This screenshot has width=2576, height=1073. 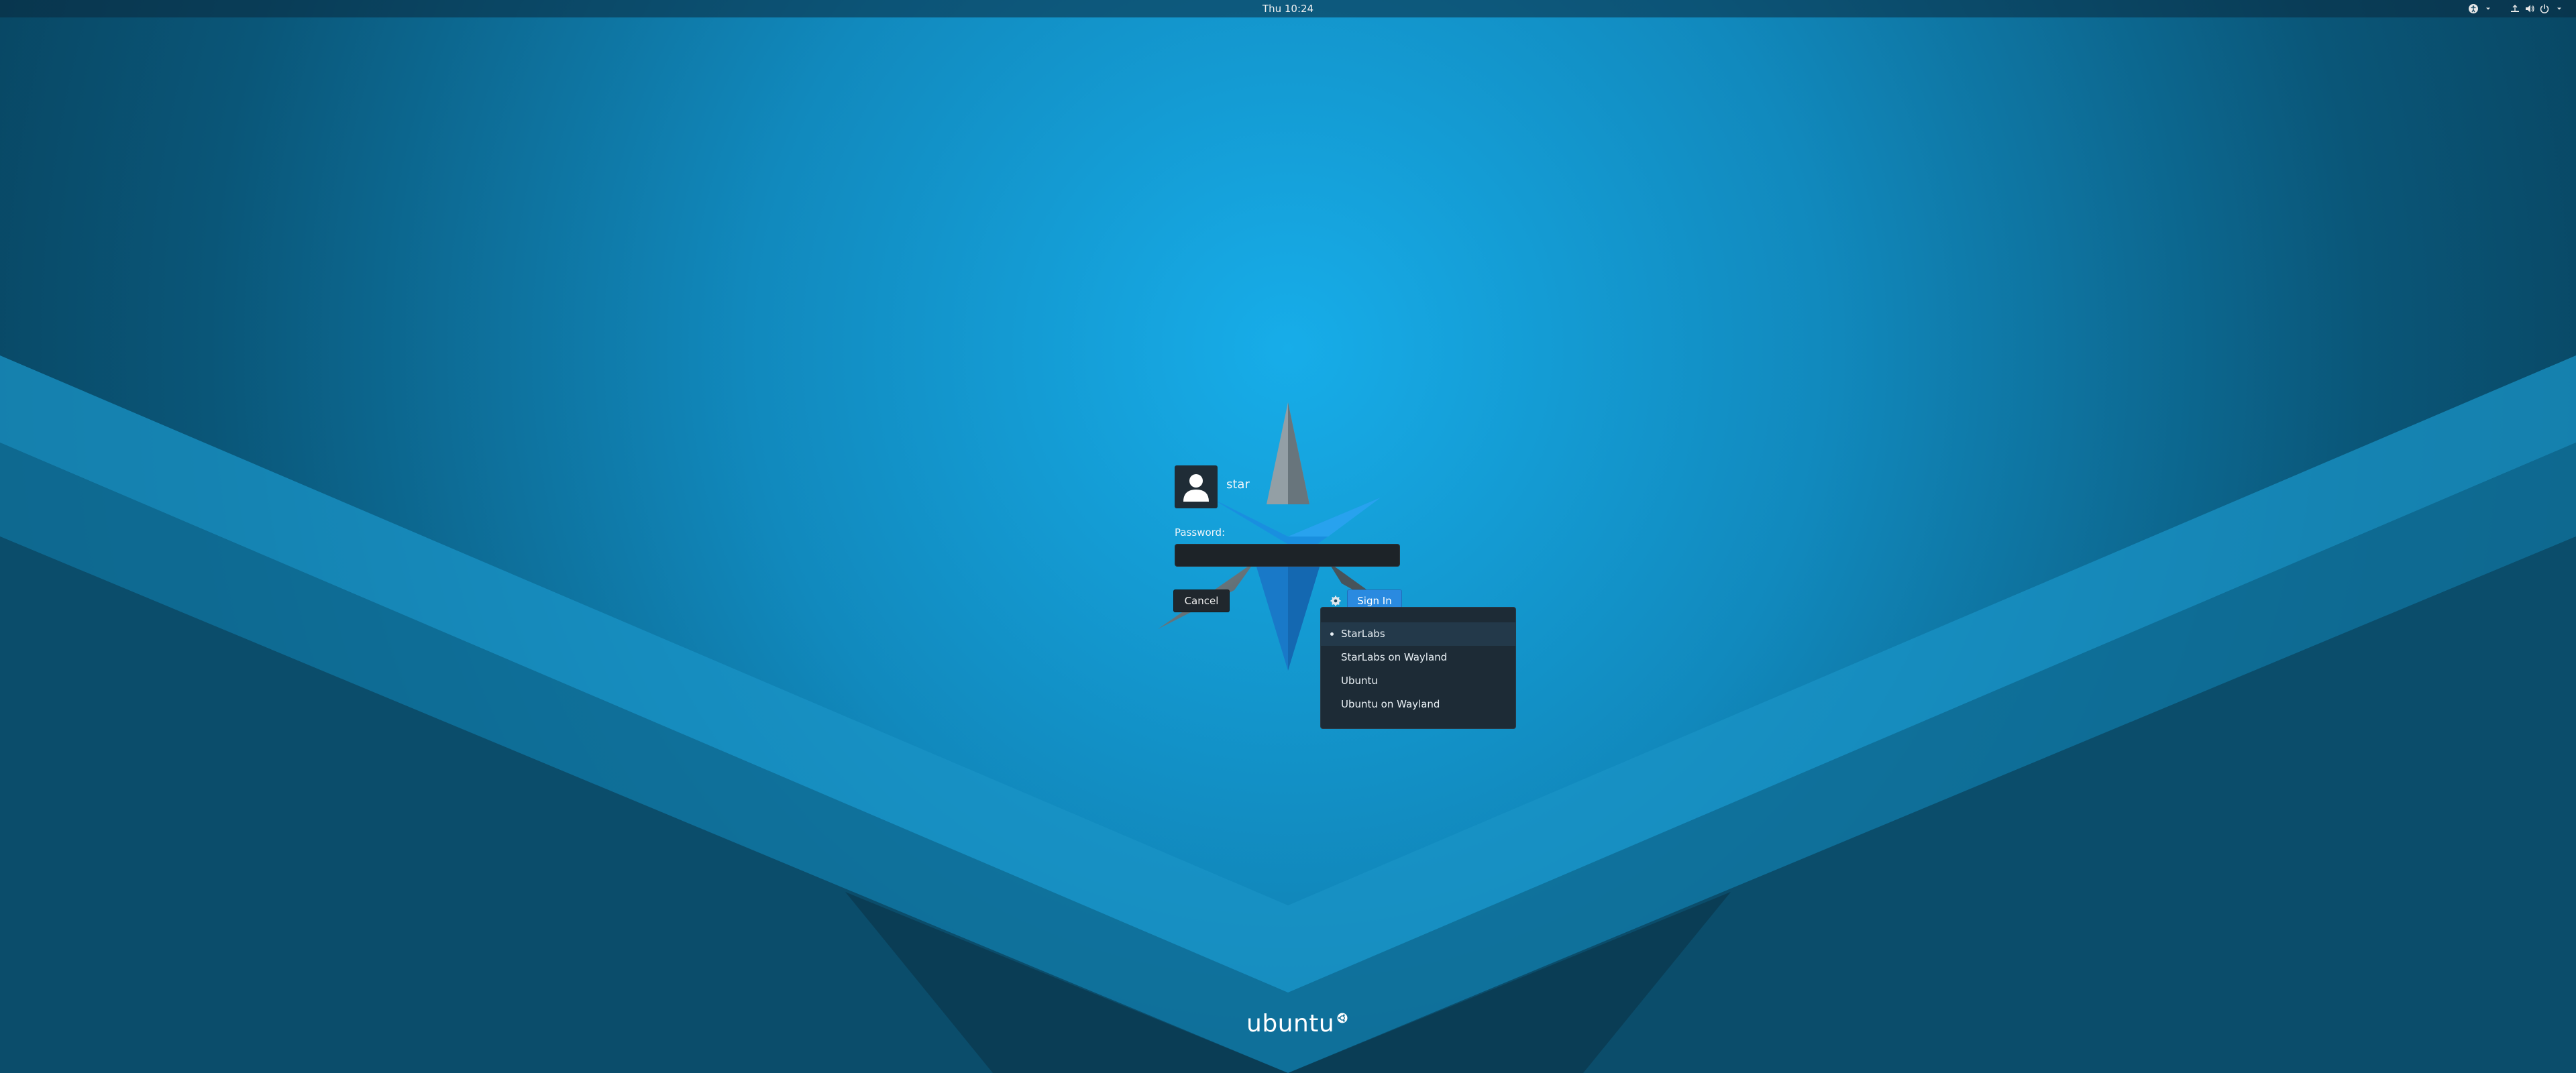 What do you see at coordinates (1390, 704) in the screenshot?
I see `menu-item-label: Ubuntu on Wayland` at bounding box center [1390, 704].